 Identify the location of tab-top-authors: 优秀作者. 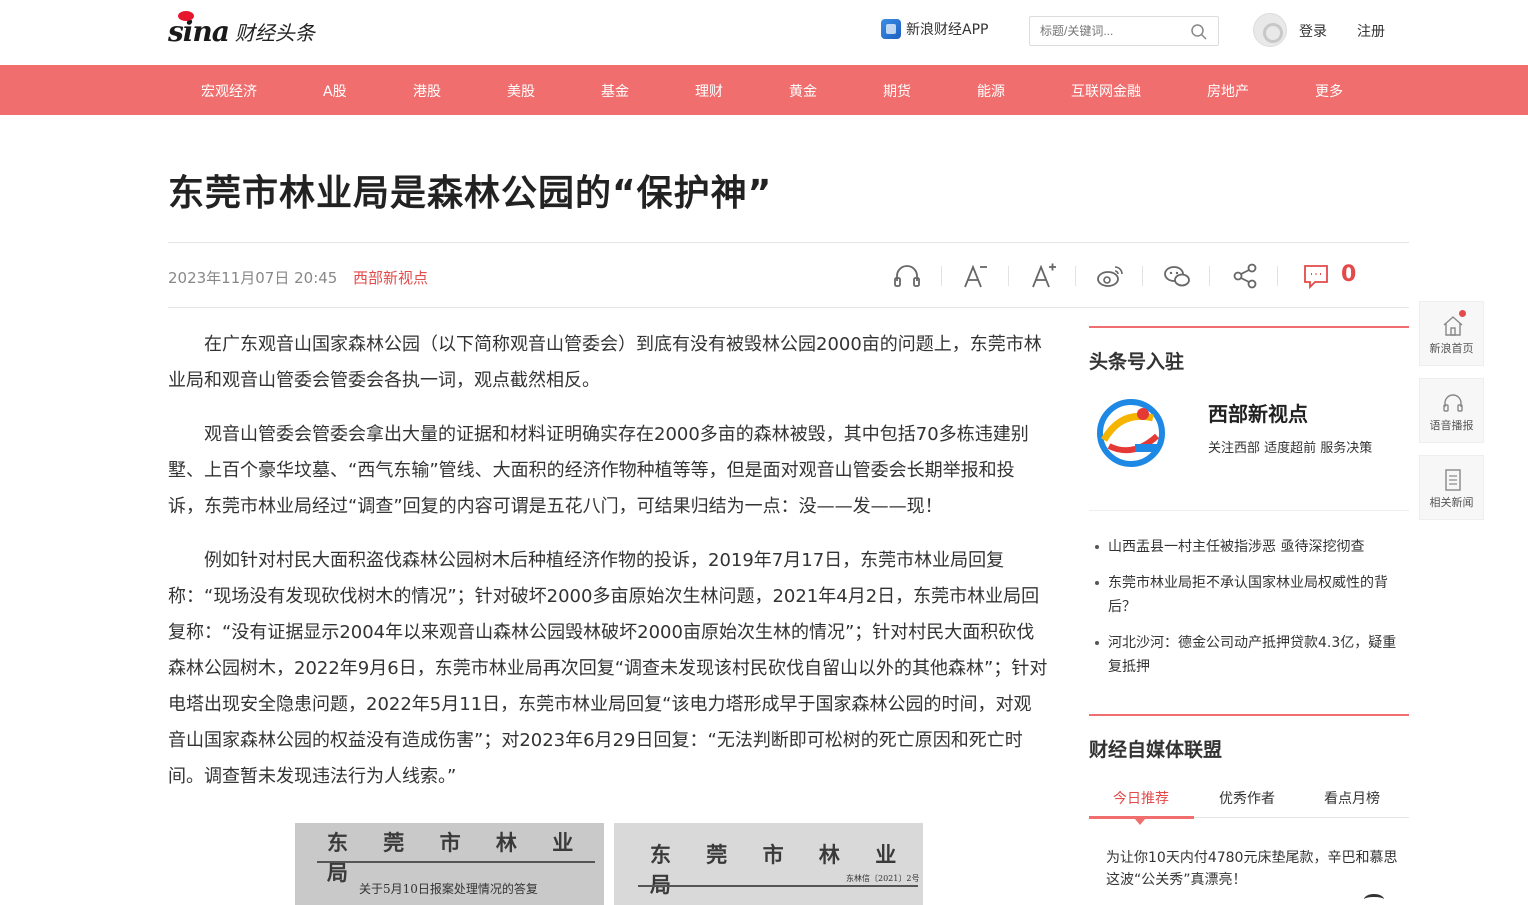
(1247, 798).